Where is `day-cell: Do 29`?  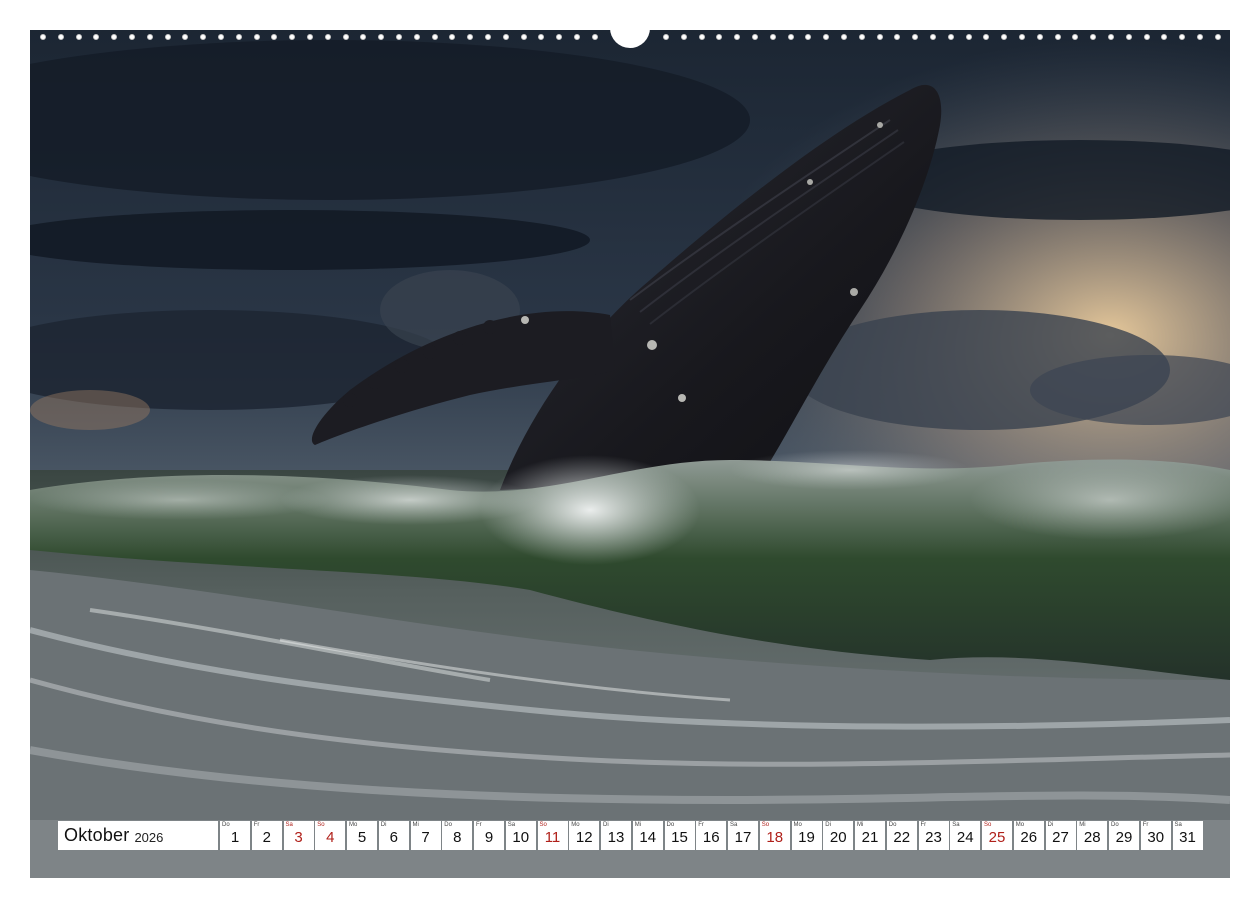
day-cell: Do 29 is located at coordinates (1124, 835).